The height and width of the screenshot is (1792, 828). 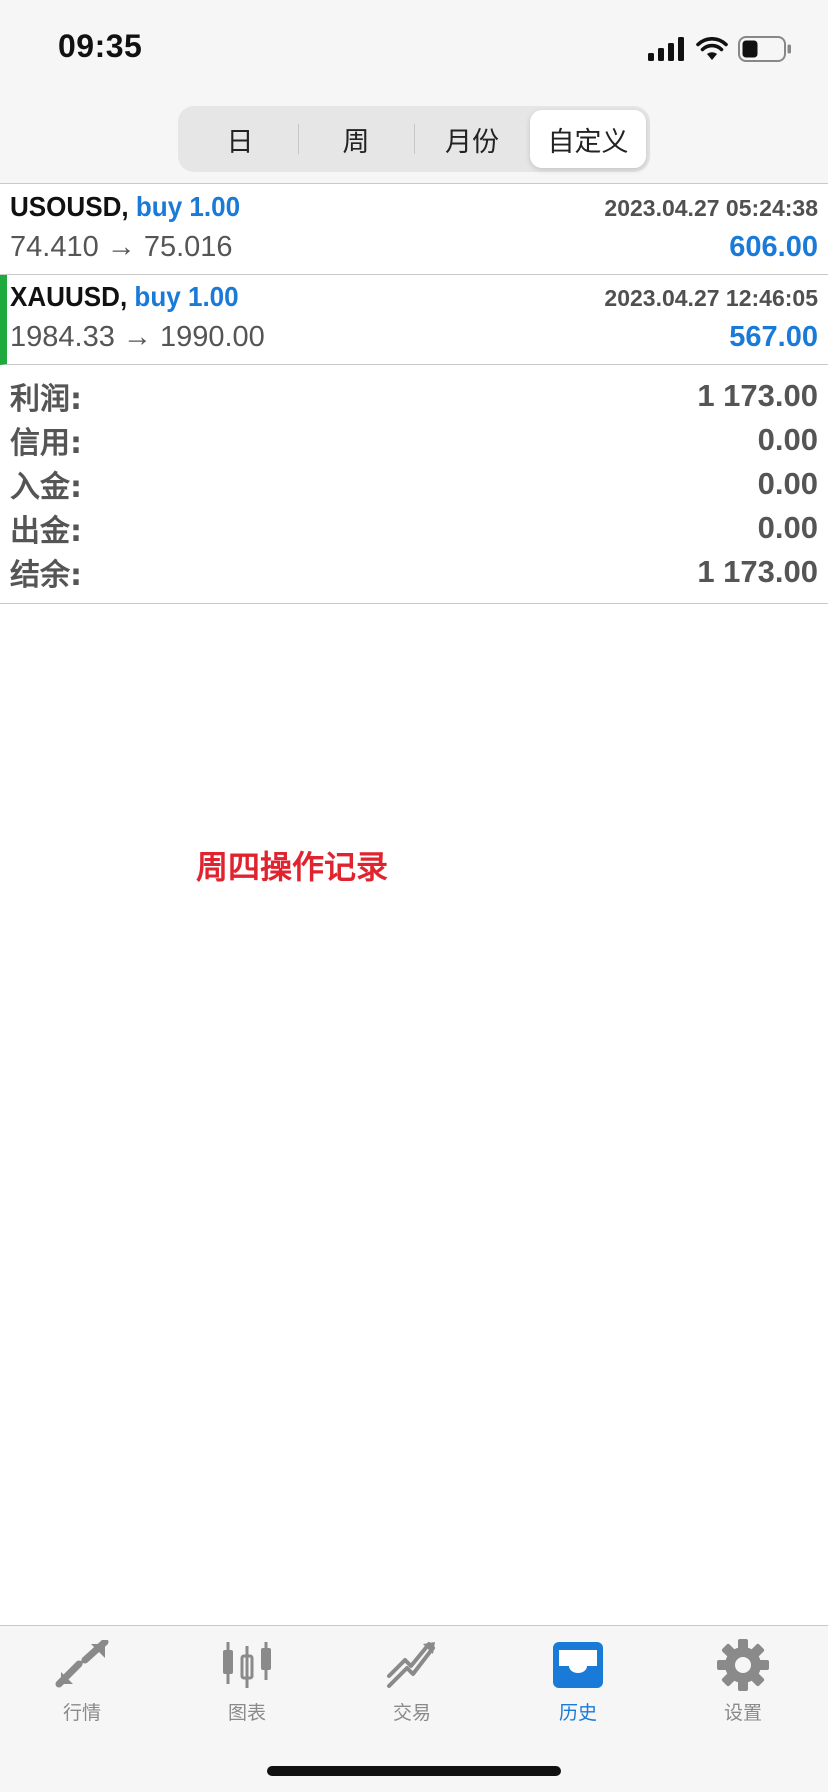 What do you see at coordinates (712, 48) in the screenshot?
I see `wifi-icon` at bounding box center [712, 48].